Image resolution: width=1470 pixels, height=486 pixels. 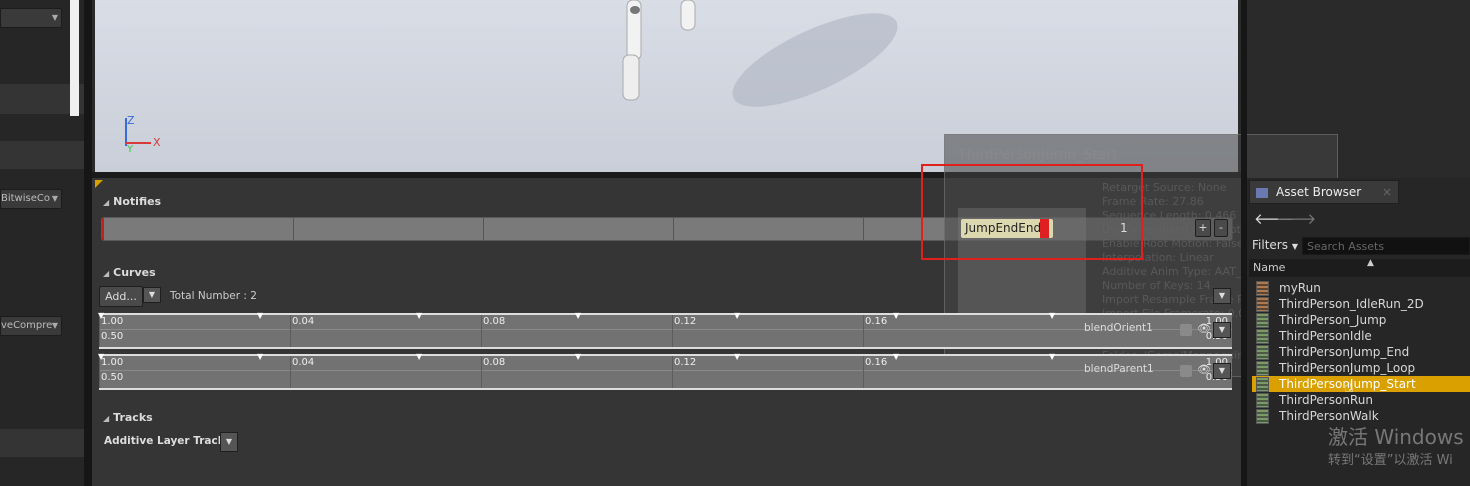 I want to click on highlight-box, so click(x=1032, y=212).